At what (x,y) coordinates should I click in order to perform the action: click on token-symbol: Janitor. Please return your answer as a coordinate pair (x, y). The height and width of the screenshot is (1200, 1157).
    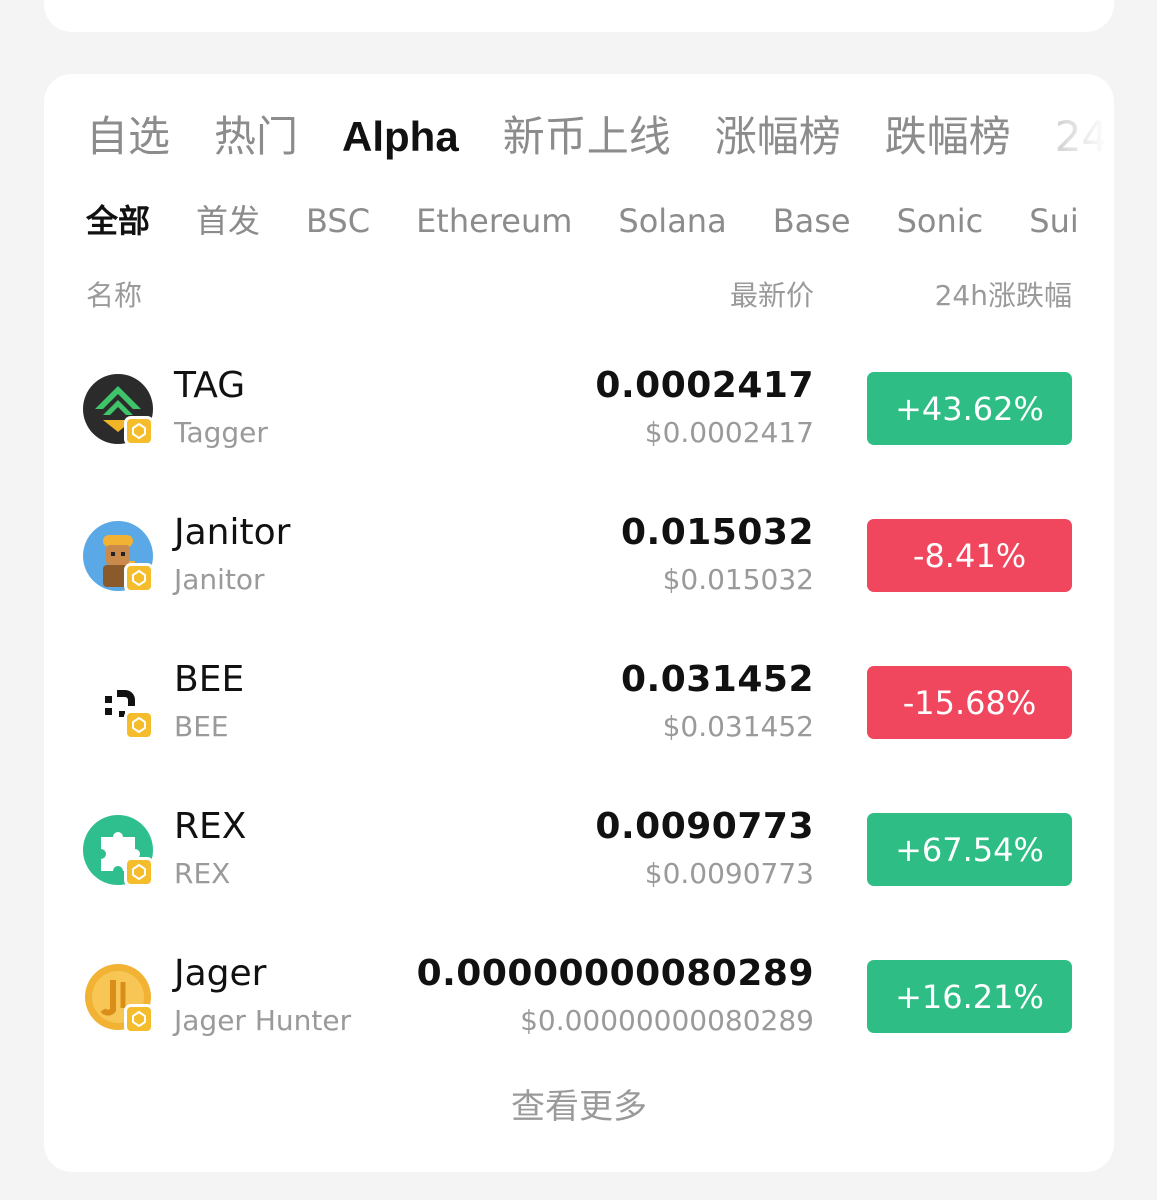
    Looking at the image, I should click on (232, 532).